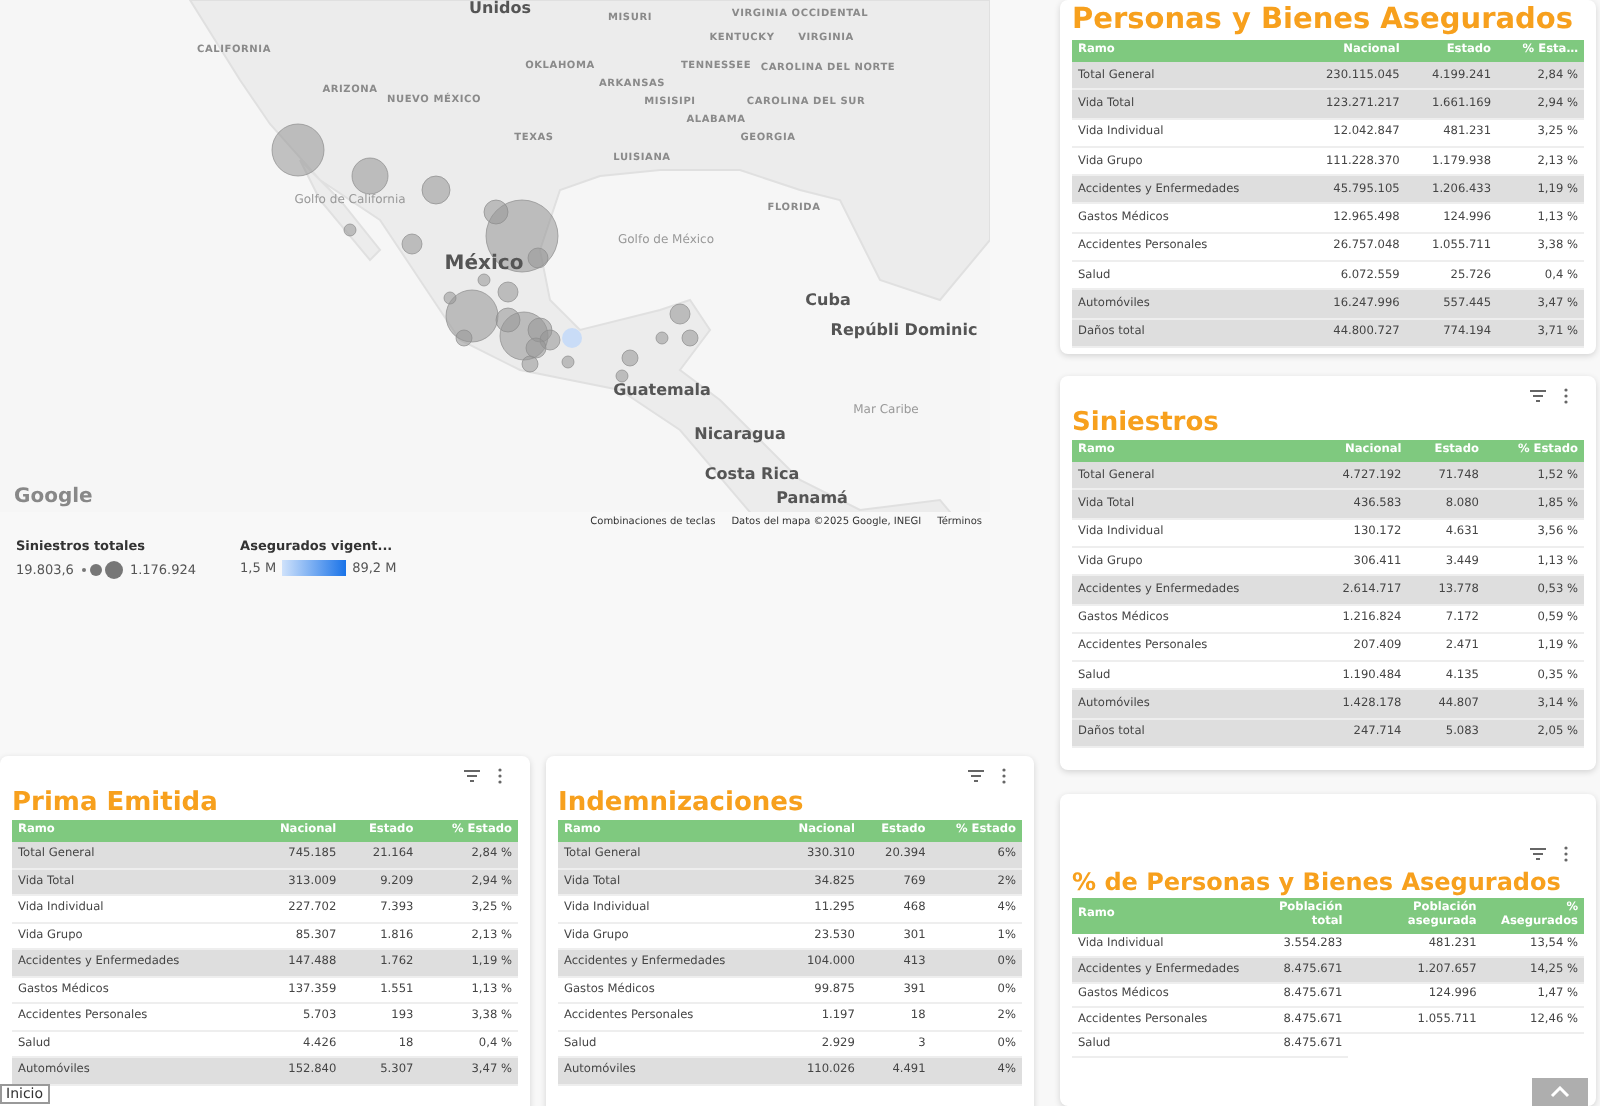 The image size is (1600, 1106). What do you see at coordinates (828, 300) in the screenshot?
I see `map-label: Cuba` at bounding box center [828, 300].